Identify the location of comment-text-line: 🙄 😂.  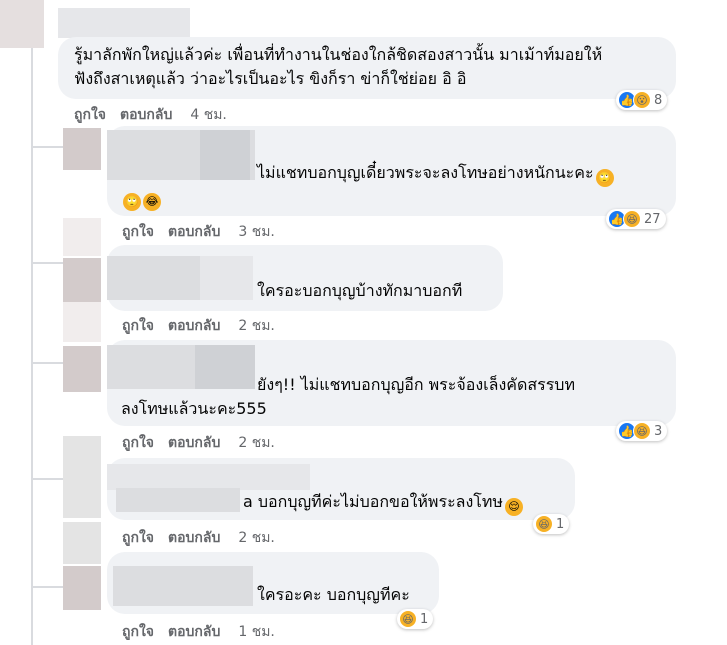
(141, 197).